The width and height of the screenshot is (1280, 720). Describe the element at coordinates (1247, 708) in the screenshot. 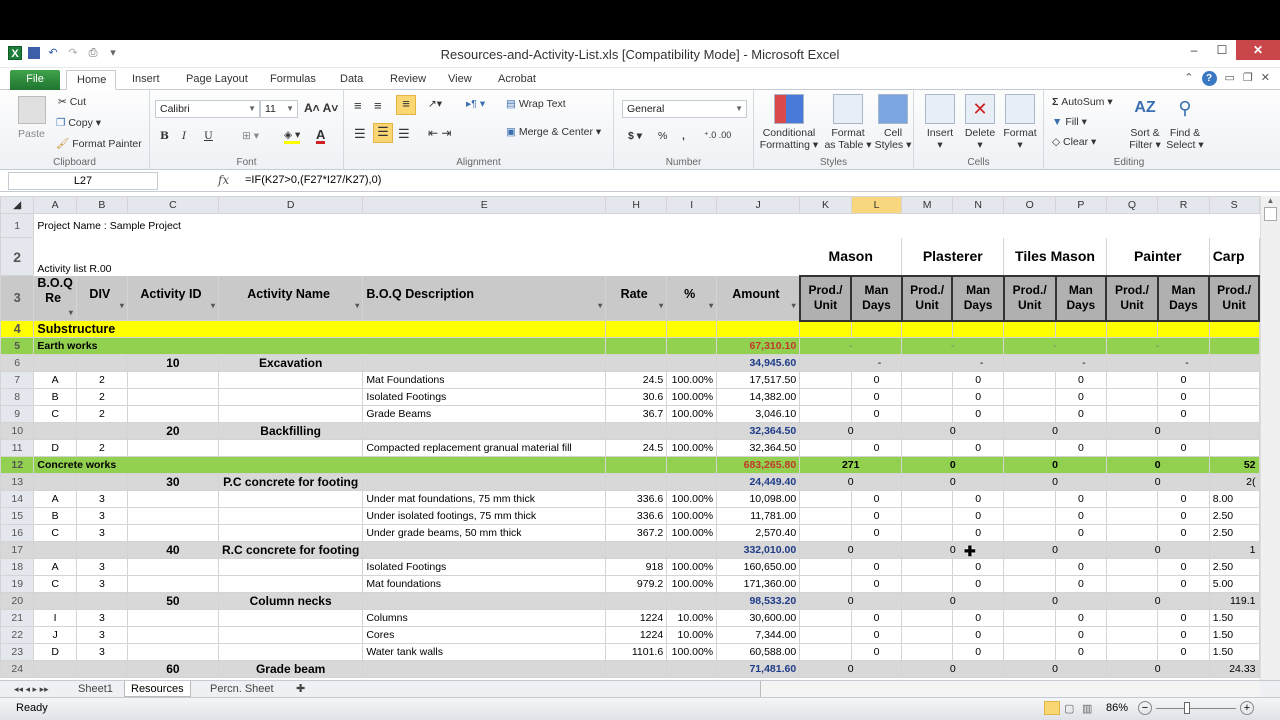

I see `zoom-in-button: +` at that location.